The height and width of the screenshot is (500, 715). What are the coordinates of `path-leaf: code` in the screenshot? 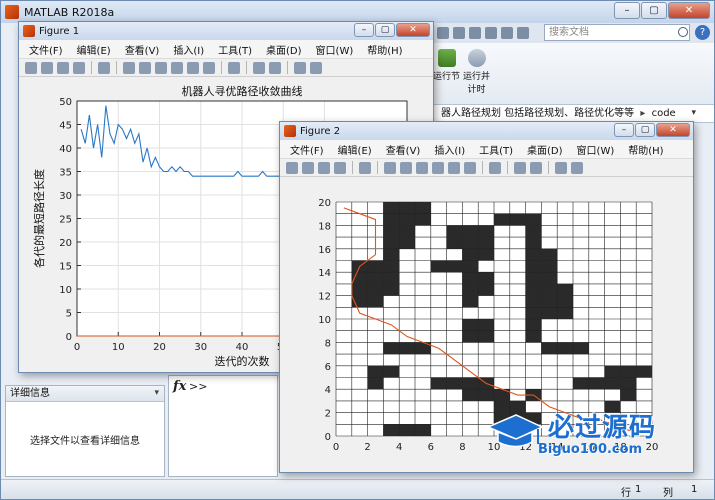 It's located at (664, 113).